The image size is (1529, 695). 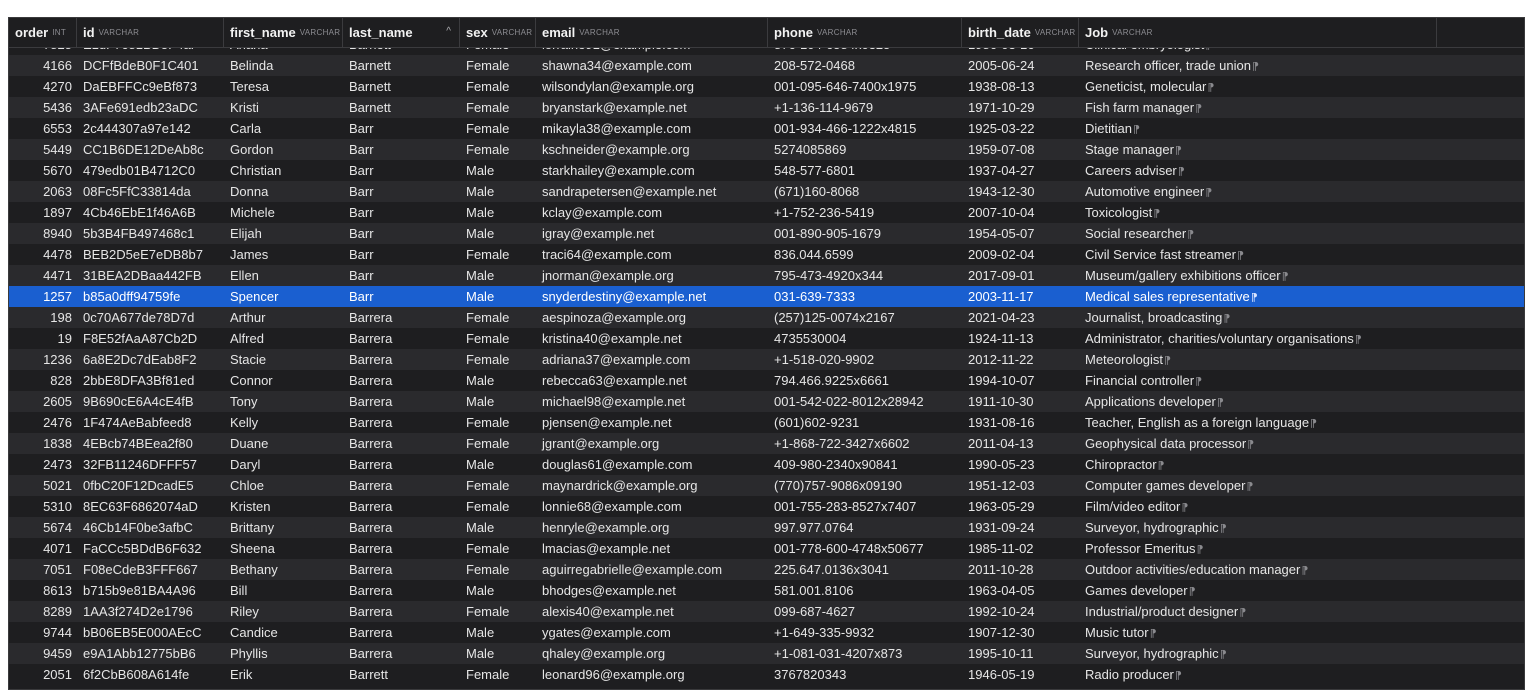 What do you see at coordinates (1020, 569) in the screenshot?
I see `cell-birth-date: 2011-10-28` at bounding box center [1020, 569].